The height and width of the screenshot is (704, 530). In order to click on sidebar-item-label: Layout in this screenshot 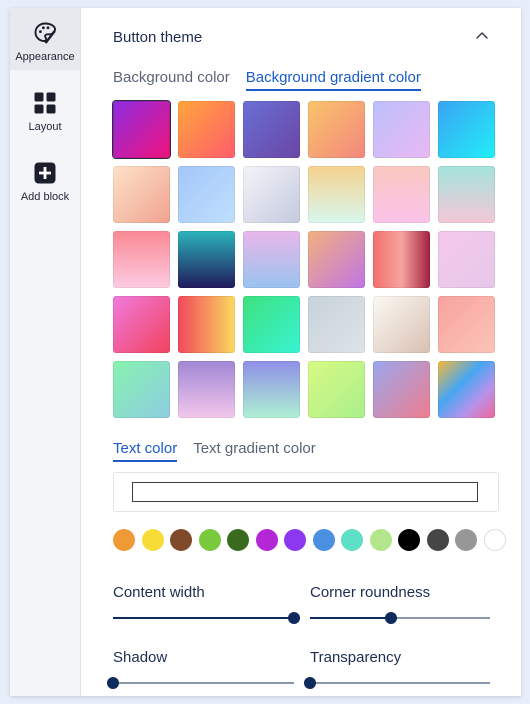, I will do `click(45, 127)`.